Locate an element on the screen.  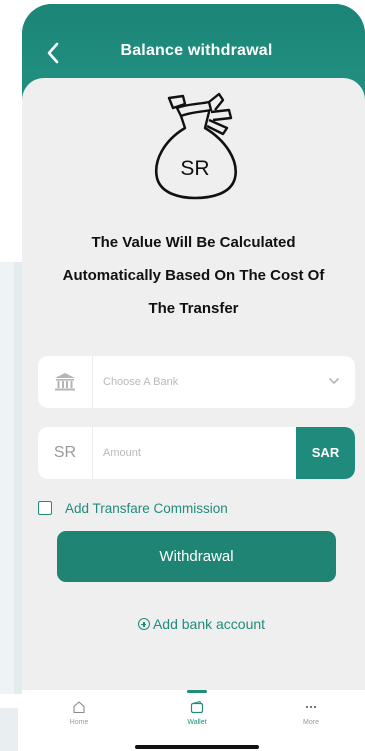
info-line-2: Automatically Based On The Cost Of is located at coordinates (193, 275).